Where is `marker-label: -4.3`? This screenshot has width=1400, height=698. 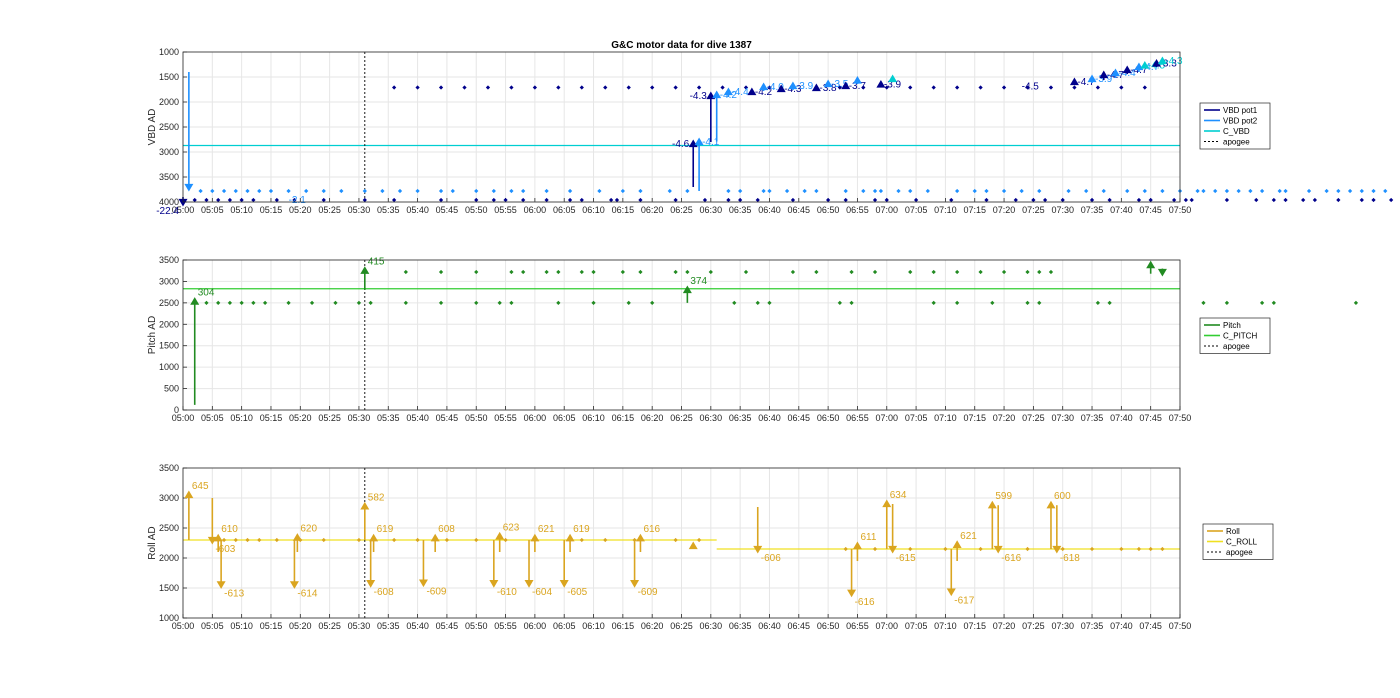
marker-label: -4.3 is located at coordinates (1174, 61).